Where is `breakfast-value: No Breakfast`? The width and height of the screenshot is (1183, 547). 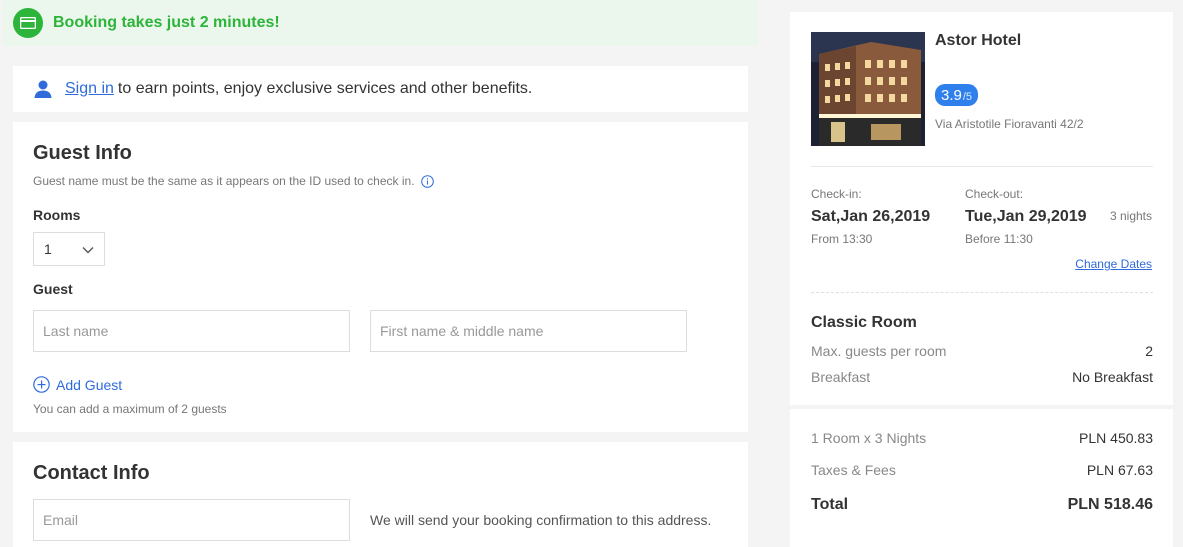 breakfast-value: No Breakfast is located at coordinates (1112, 377).